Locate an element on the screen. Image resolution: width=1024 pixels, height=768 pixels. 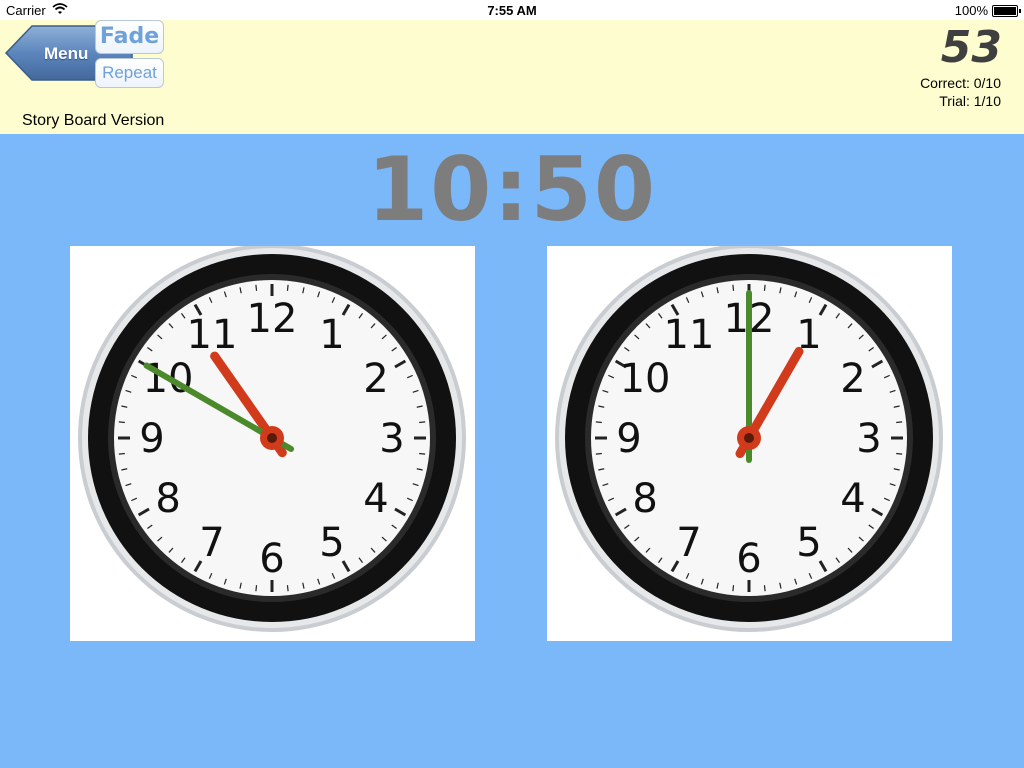
clock-number: 10 is located at coordinates (645, 379).